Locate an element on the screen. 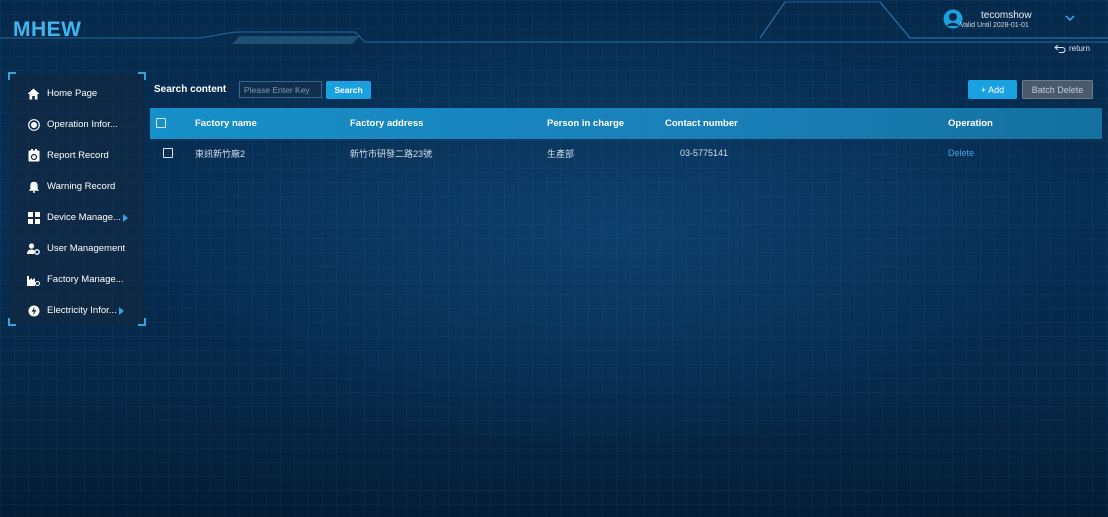  return-arrow-icon is located at coordinates (1060, 48).